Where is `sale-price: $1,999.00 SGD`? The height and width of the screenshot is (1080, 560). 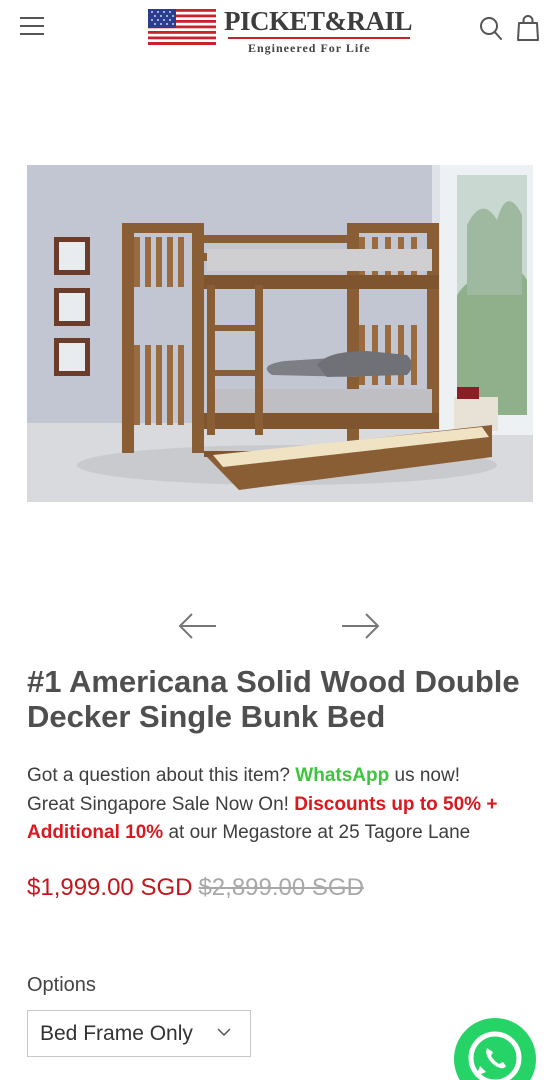 sale-price: $1,999.00 SGD is located at coordinates (110, 887).